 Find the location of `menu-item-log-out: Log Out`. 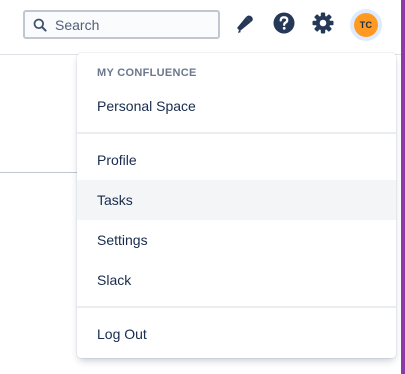

menu-item-log-out: Log Out is located at coordinates (236, 334).